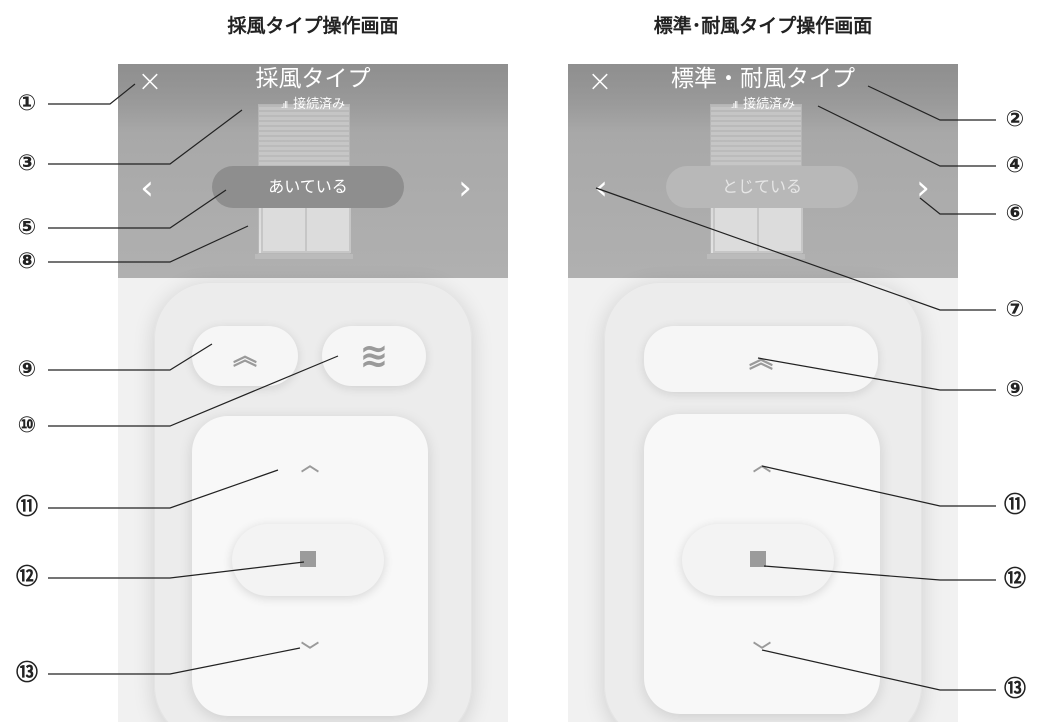  What do you see at coordinates (27, 163) in the screenshot?
I see `callout-number: ③` at bounding box center [27, 163].